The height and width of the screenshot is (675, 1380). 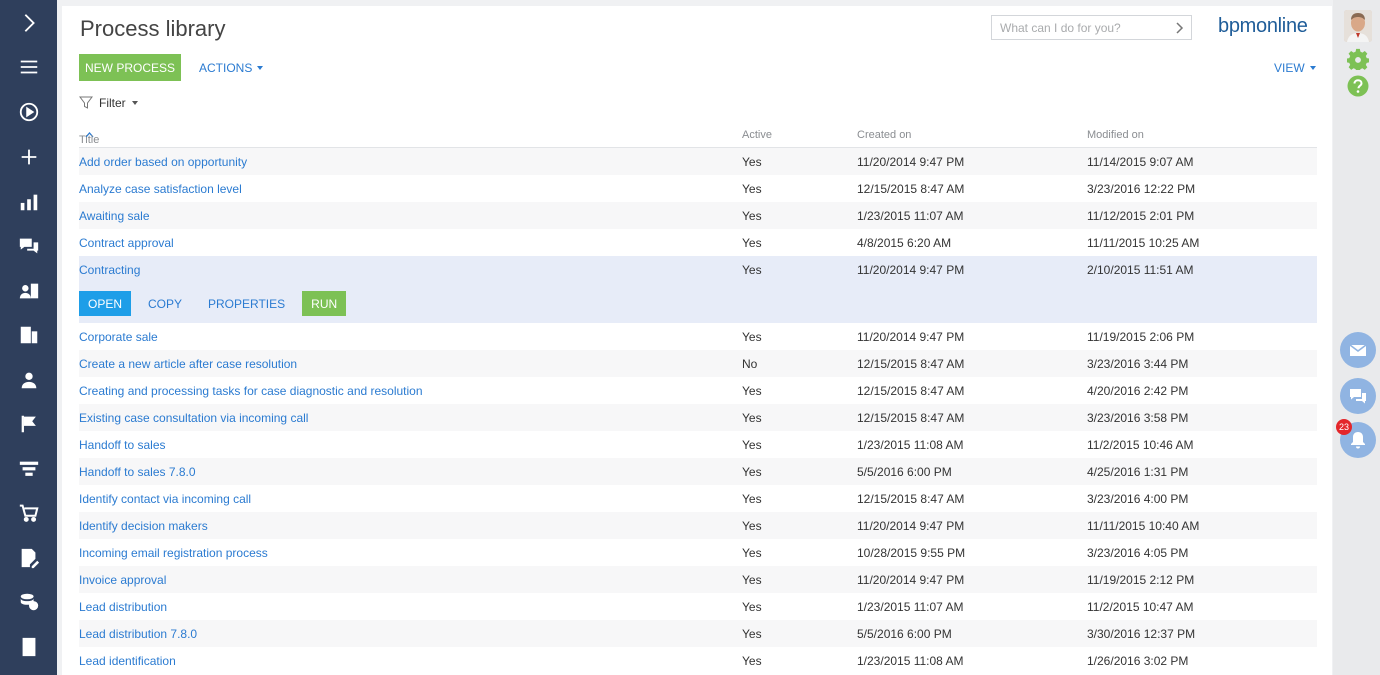 I want to click on command-line, so click(x=1091, y=27).